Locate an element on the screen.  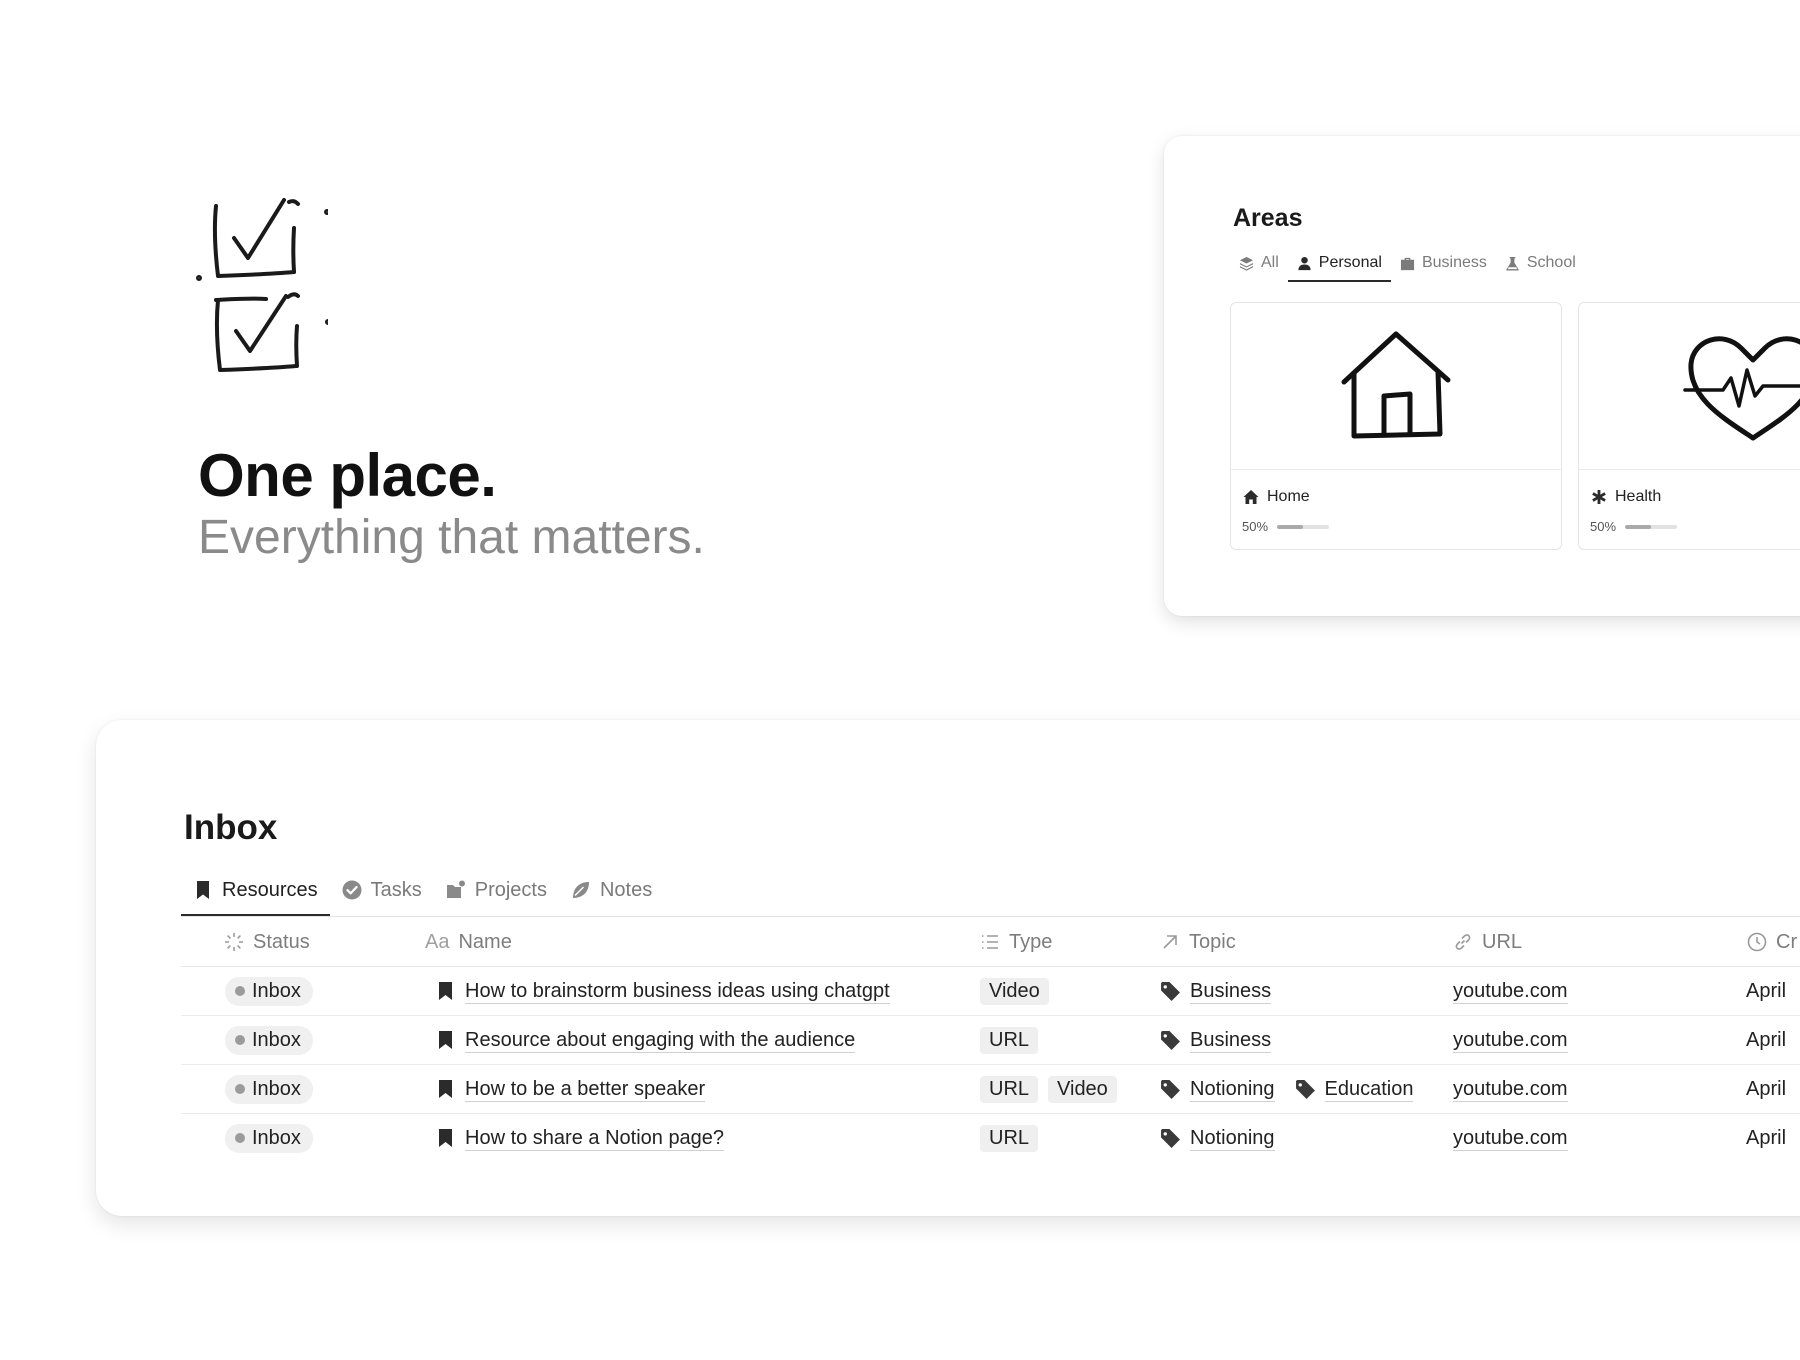
area-card-health: Health 50% is located at coordinates (1689, 426).